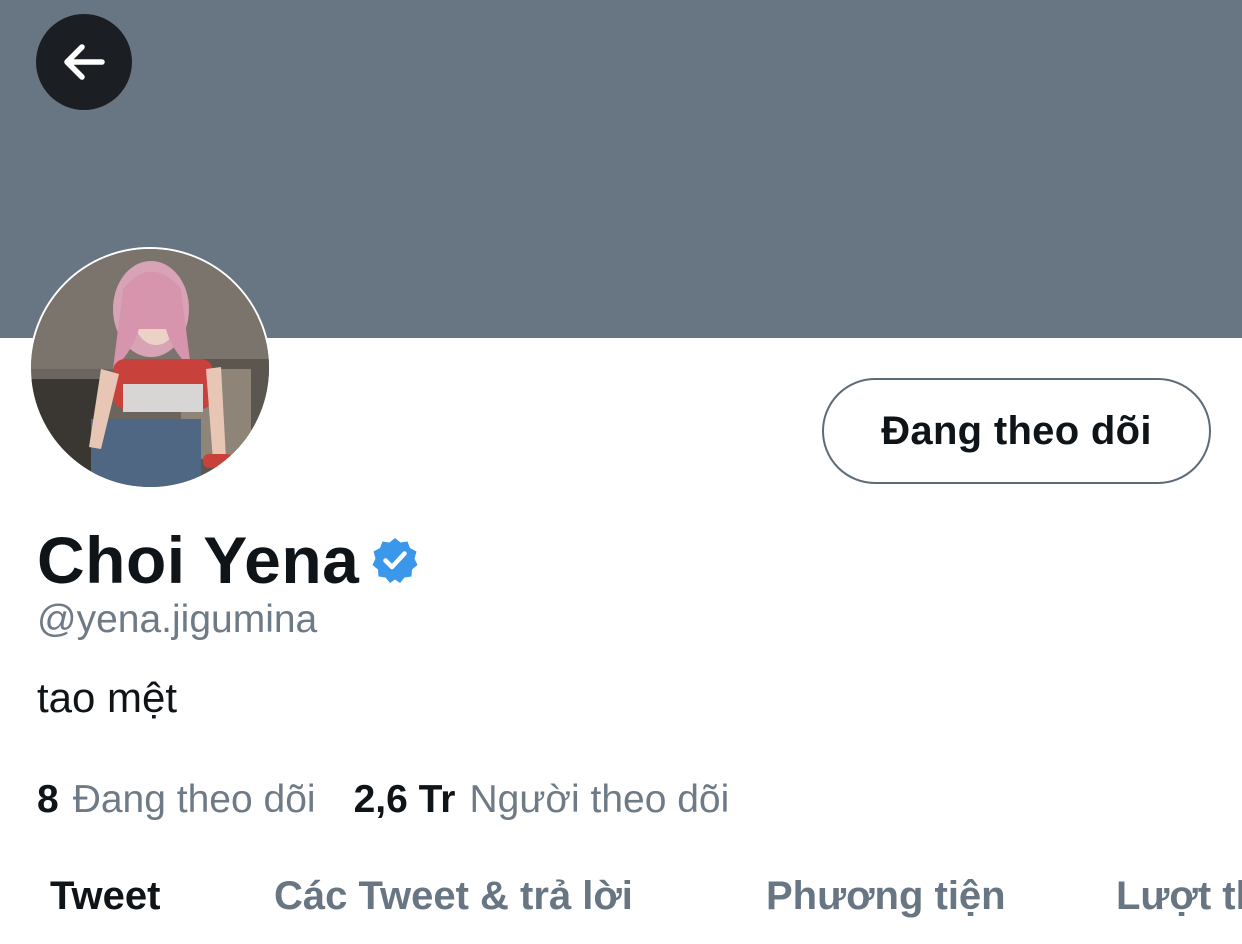  Describe the element at coordinates (395, 560) in the screenshot. I see `verified-badge-icon` at that location.